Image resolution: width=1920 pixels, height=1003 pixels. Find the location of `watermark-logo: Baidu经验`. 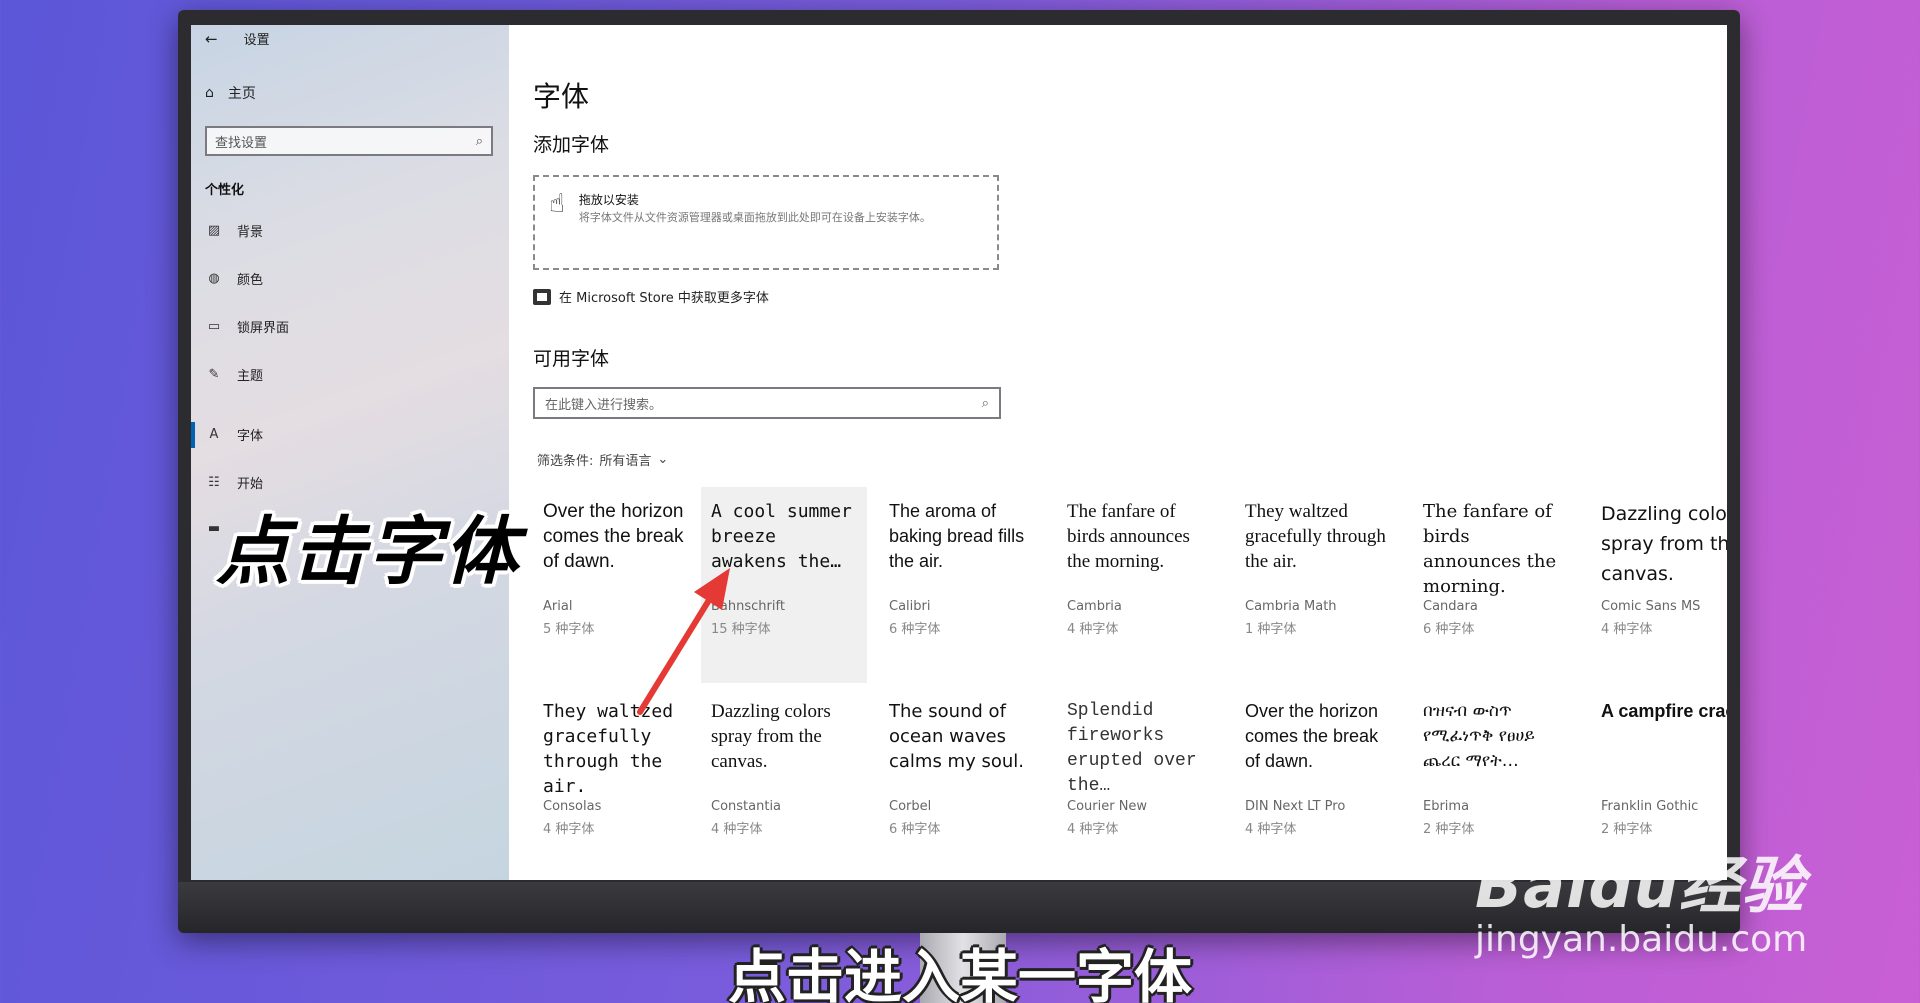

watermark-logo: Baidu经验 is located at coordinates (1640, 885).